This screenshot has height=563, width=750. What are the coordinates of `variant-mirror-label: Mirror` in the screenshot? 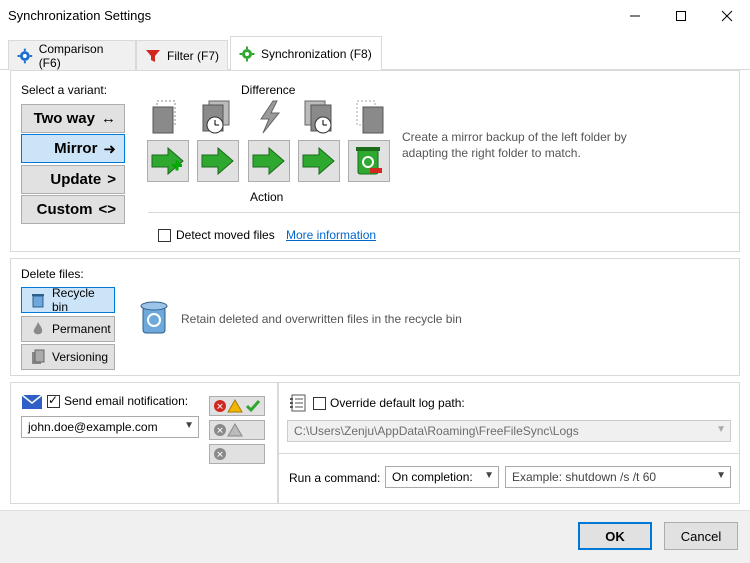 It's located at (76, 148).